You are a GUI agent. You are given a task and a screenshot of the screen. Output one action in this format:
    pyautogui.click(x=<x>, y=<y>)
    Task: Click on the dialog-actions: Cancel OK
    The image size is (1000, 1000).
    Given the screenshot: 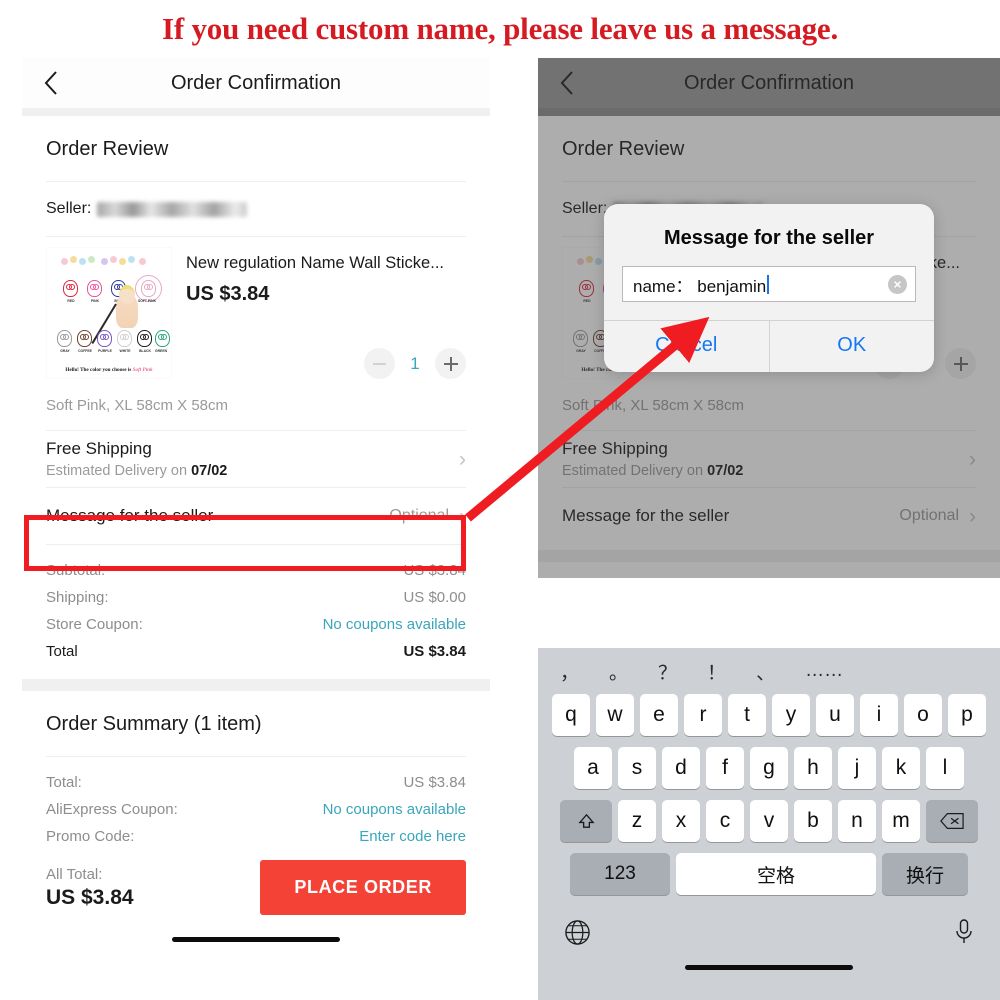 What is the action you would take?
    pyautogui.click(x=769, y=346)
    